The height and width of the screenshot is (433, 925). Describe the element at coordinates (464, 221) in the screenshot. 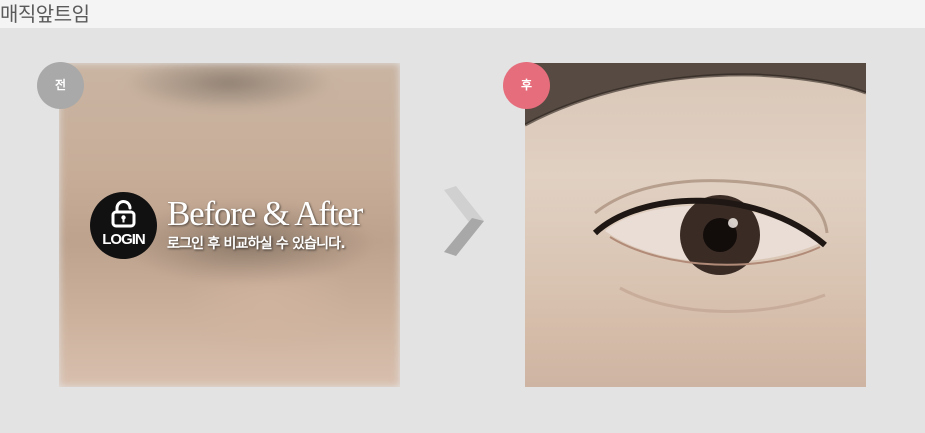

I see `chevron-right-icon` at that location.